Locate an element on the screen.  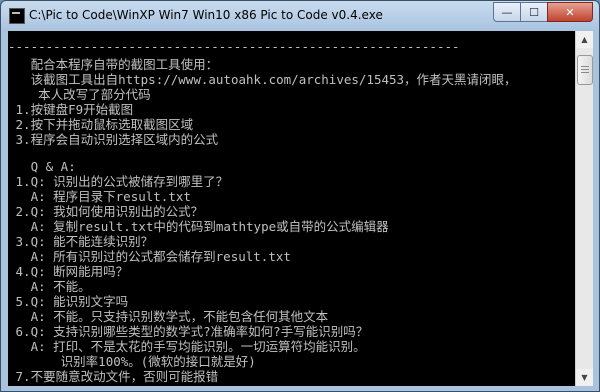
close-button: ✕ is located at coordinates (570, 12).